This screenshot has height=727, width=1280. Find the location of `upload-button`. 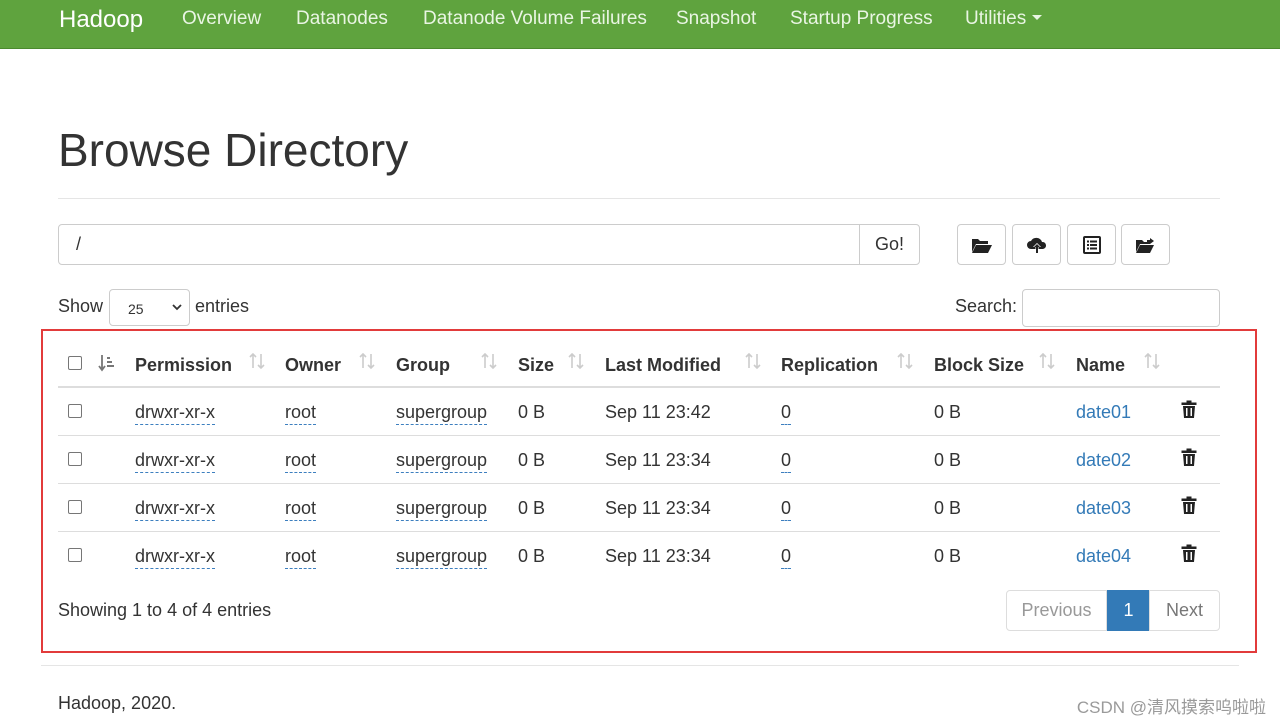

upload-button is located at coordinates (1036, 244).